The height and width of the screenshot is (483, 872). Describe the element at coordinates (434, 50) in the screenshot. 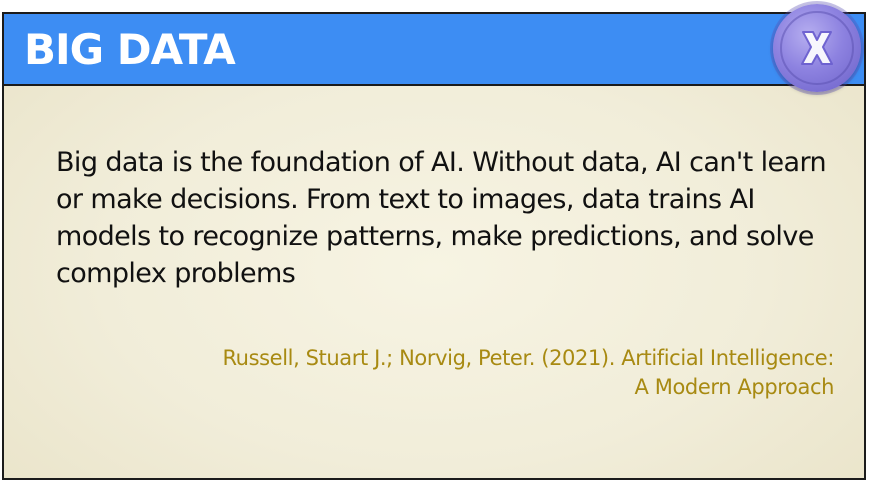

I see `card-header: BIG DATA` at that location.